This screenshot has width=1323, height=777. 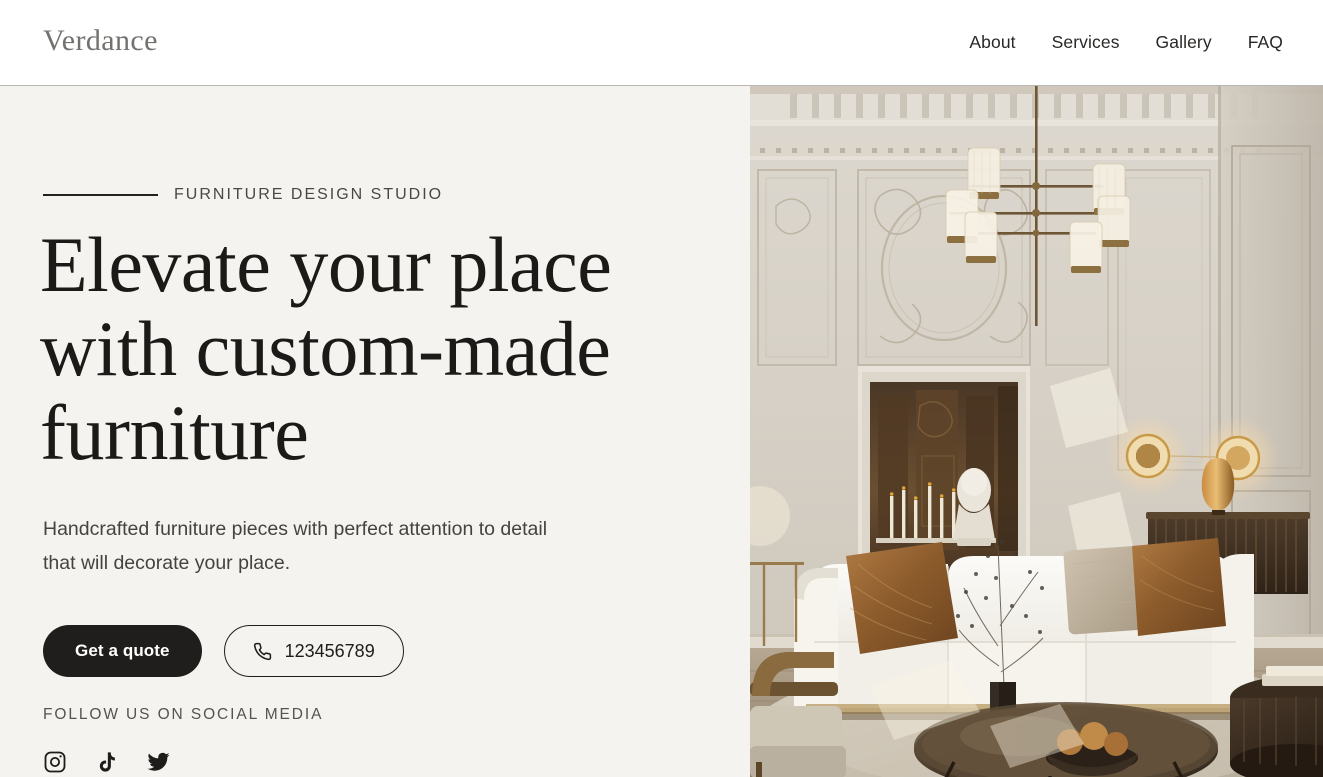 What do you see at coordinates (158, 763) in the screenshot?
I see `twitter-icon` at bounding box center [158, 763].